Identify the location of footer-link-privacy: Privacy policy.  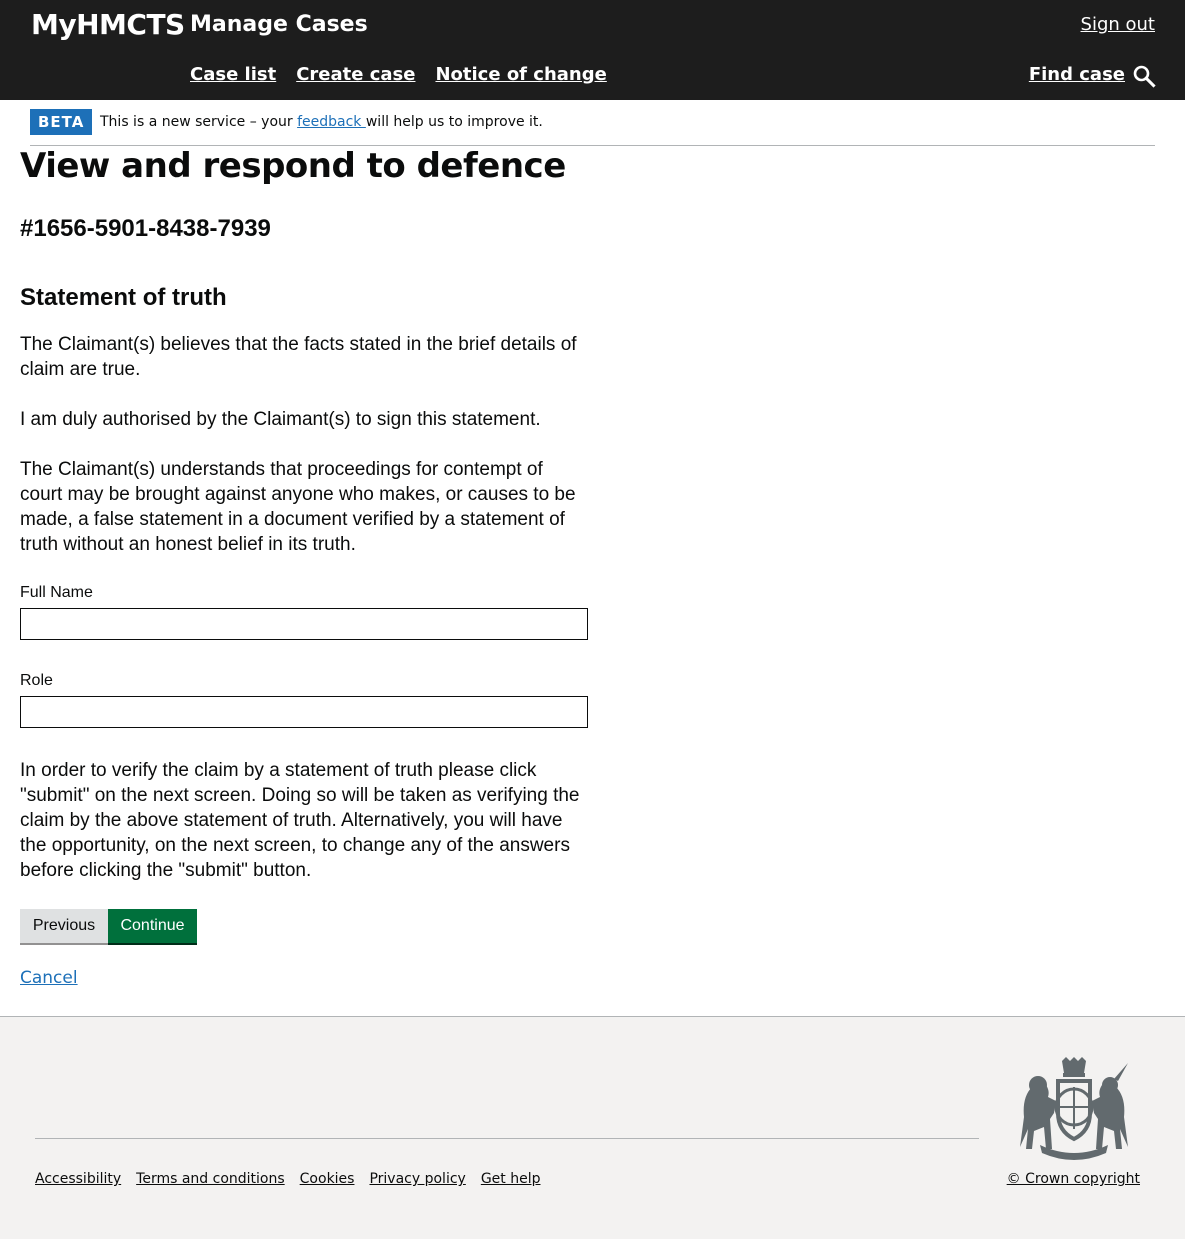
(417, 1179).